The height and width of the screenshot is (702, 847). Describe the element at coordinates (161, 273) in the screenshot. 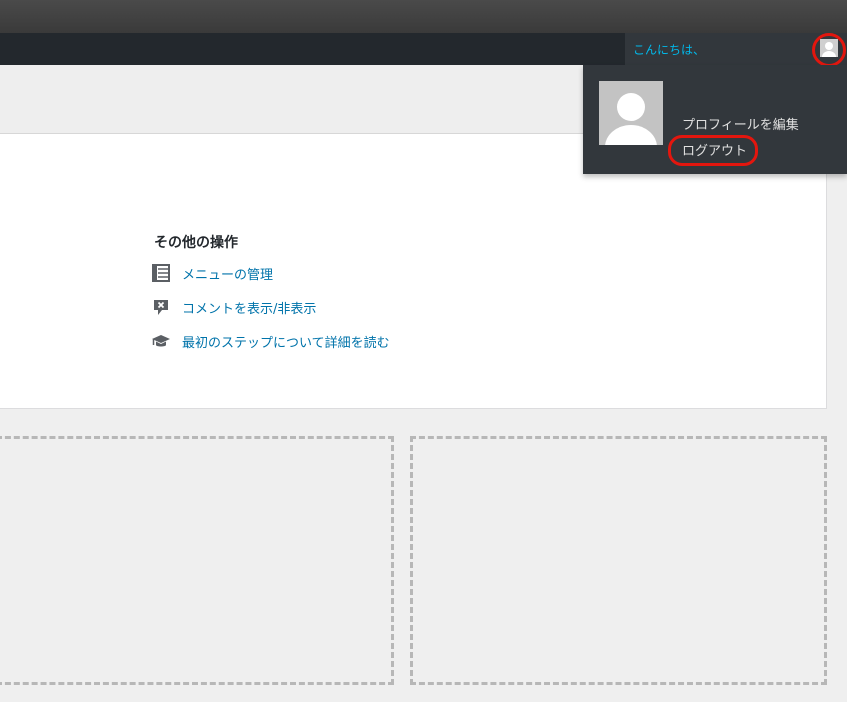

I see `menu-list-icon` at that location.